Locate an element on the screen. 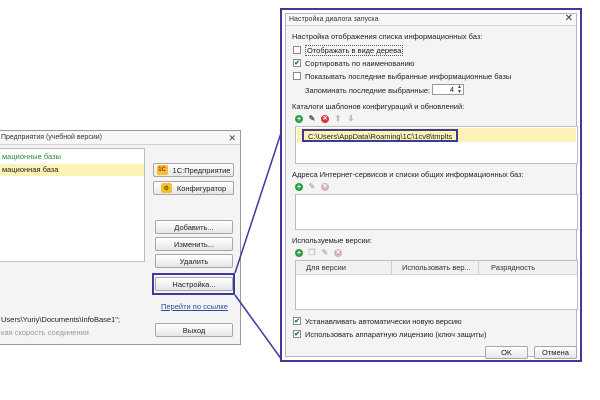  column-header-version: Для версии is located at coordinates (326, 268).